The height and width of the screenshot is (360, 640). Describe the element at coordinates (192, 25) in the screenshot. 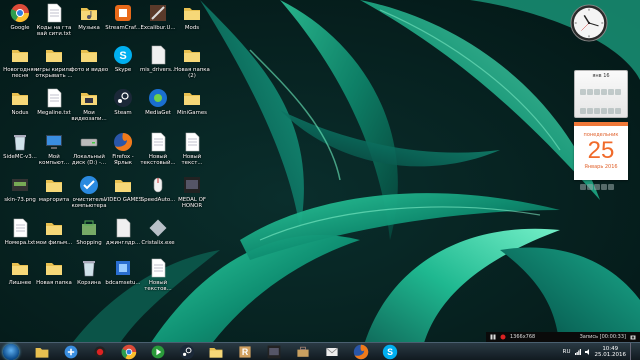

I see `desktop-icon: Mods` at that location.